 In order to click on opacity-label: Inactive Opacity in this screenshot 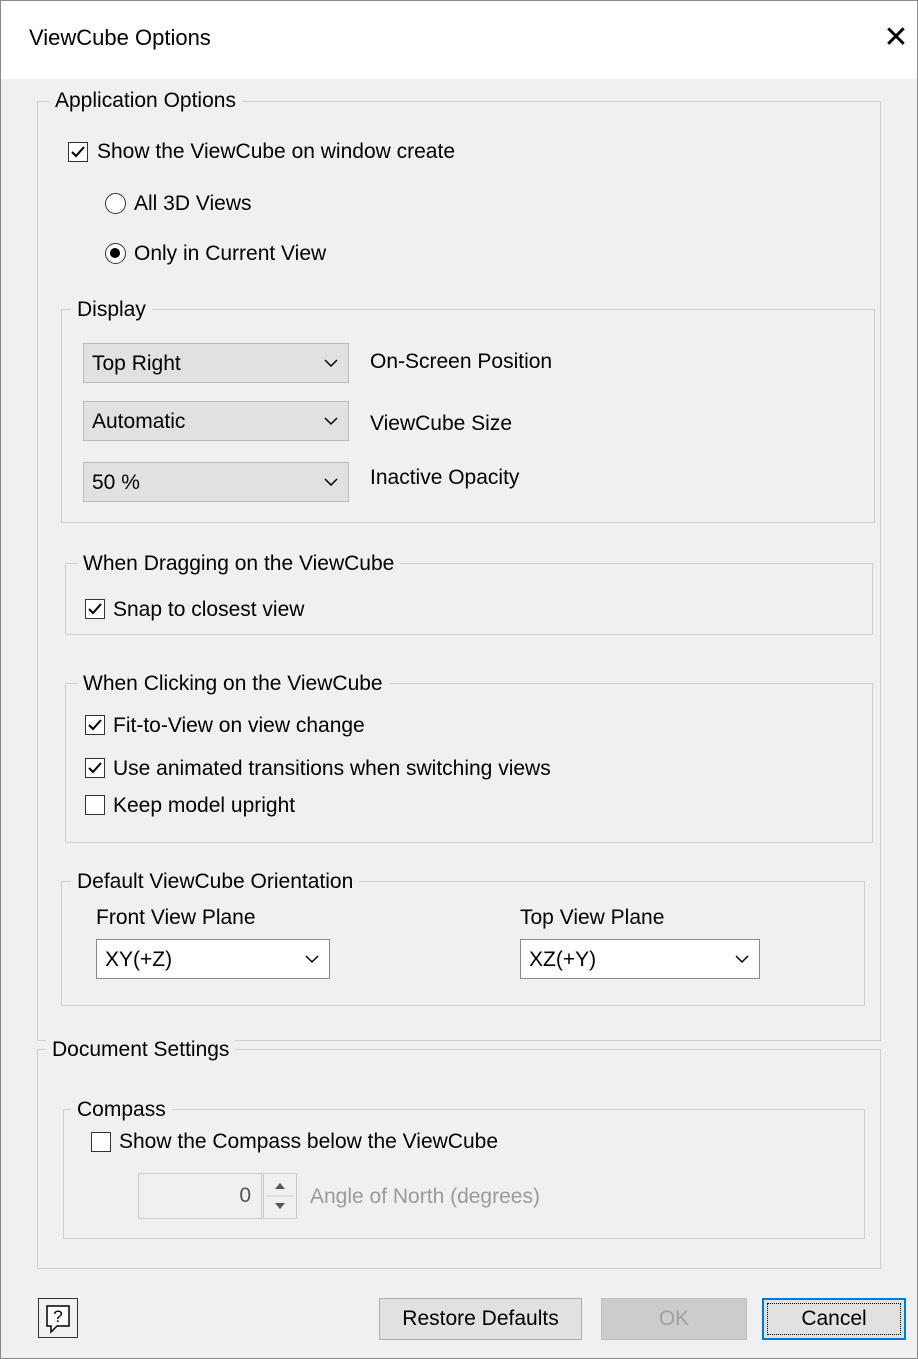, I will do `click(445, 477)`.